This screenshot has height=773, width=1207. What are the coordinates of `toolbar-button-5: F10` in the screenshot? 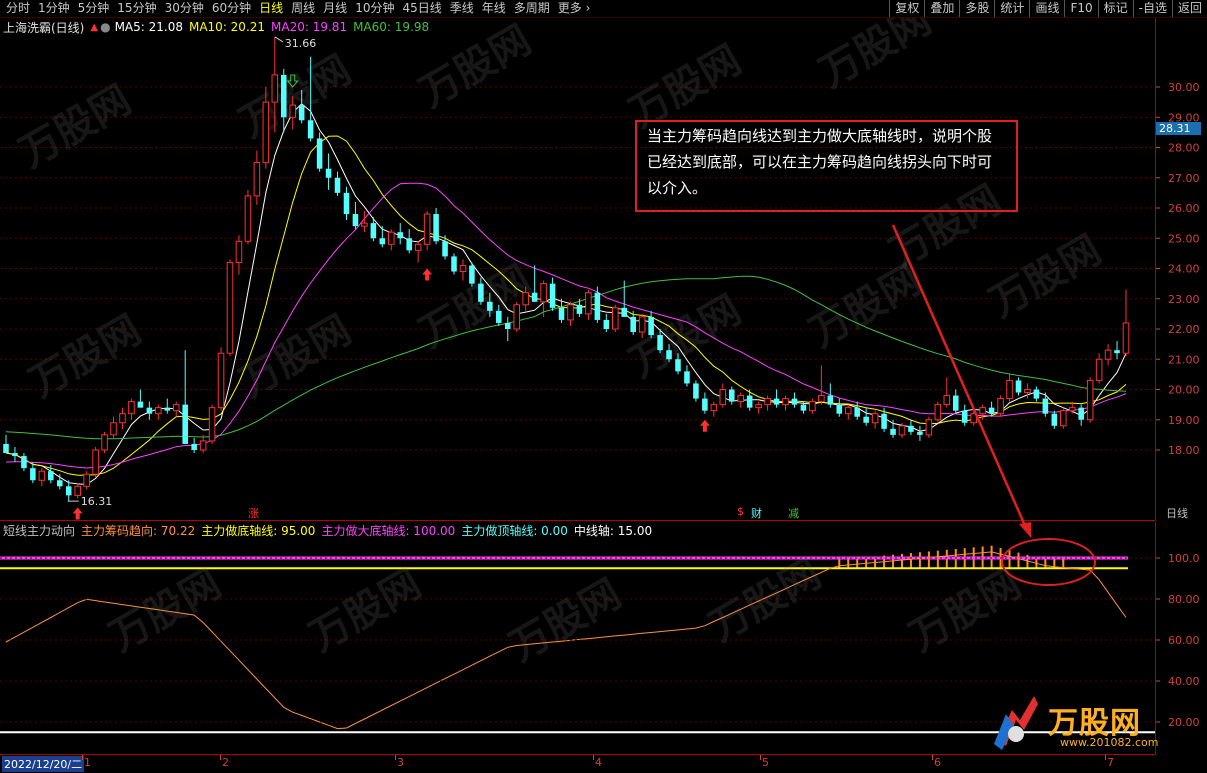 It's located at (1080, 8).